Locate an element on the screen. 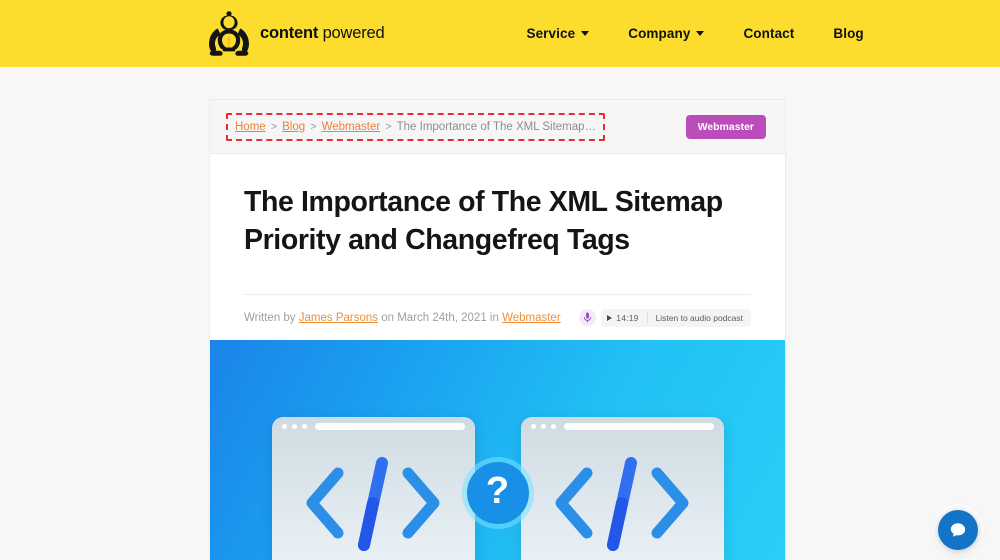 The image size is (1000, 560). microphone-icon is located at coordinates (588, 318).